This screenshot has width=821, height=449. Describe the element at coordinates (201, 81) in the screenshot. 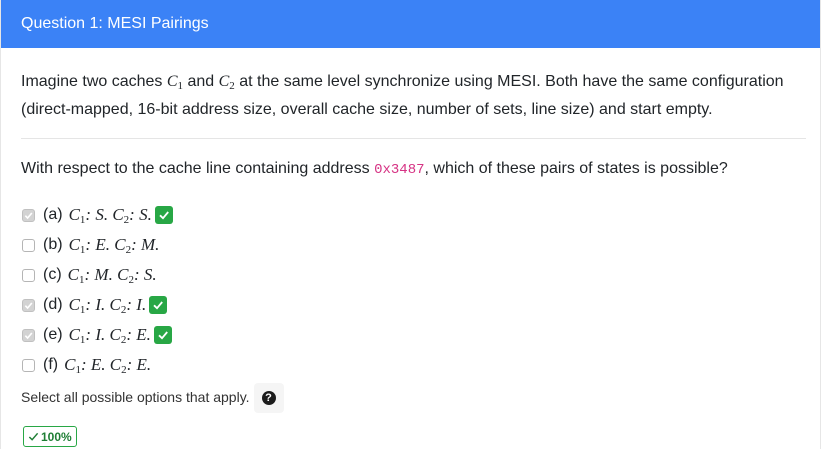

I see `statement-text: and` at that location.